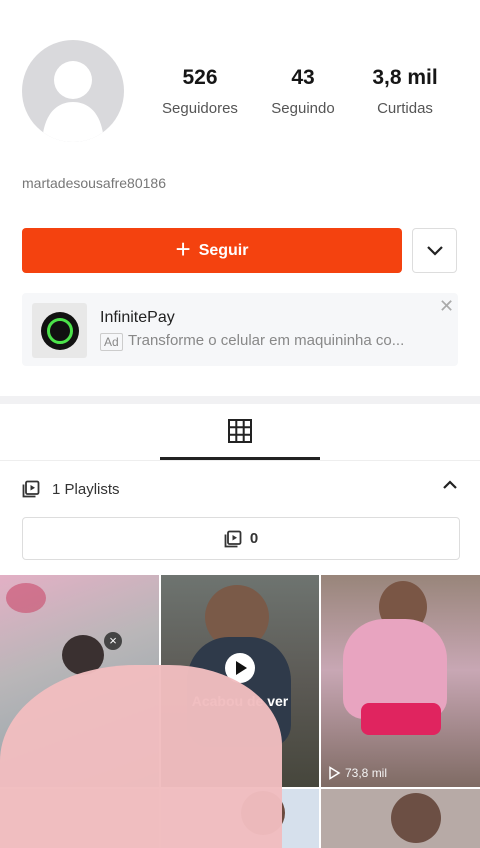 This screenshot has width=480, height=848. I want to click on followers-stat: 526 Seguidores, so click(200, 91).